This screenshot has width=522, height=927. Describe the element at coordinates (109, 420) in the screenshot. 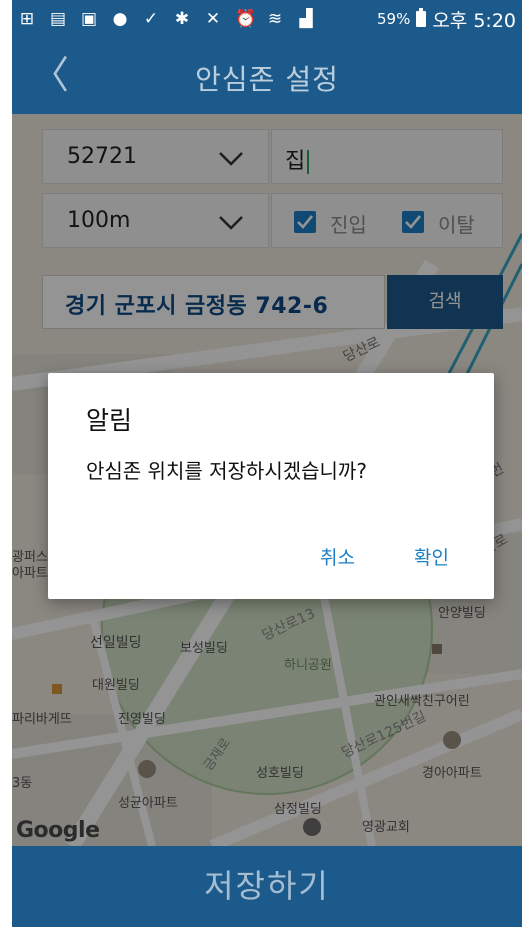

I see `dialog-title: 알림` at that location.